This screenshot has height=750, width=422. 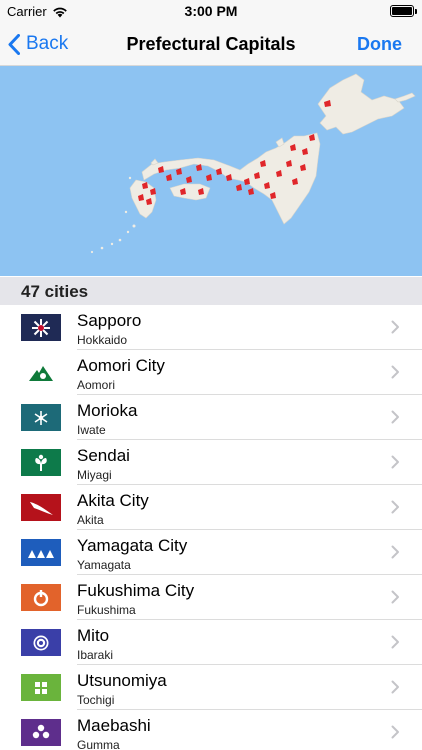 What do you see at coordinates (136, 590) in the screenshot?
I see `city-name: Fukushima City` at bounding box center [136, 590].